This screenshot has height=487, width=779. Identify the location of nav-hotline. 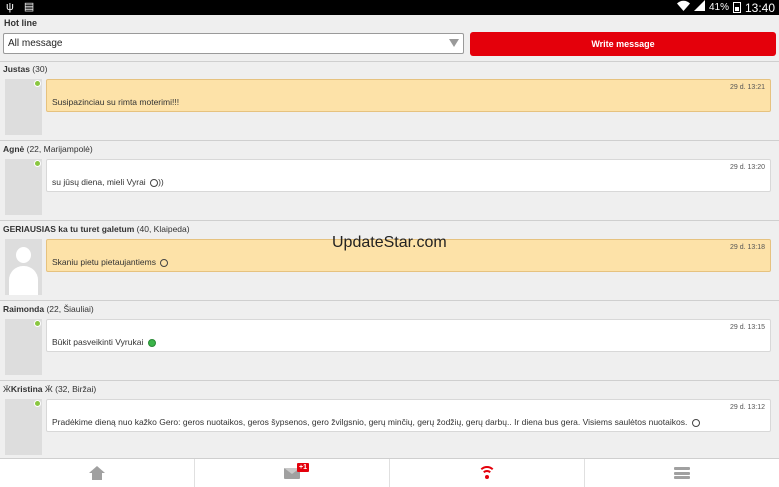
(487, 473).